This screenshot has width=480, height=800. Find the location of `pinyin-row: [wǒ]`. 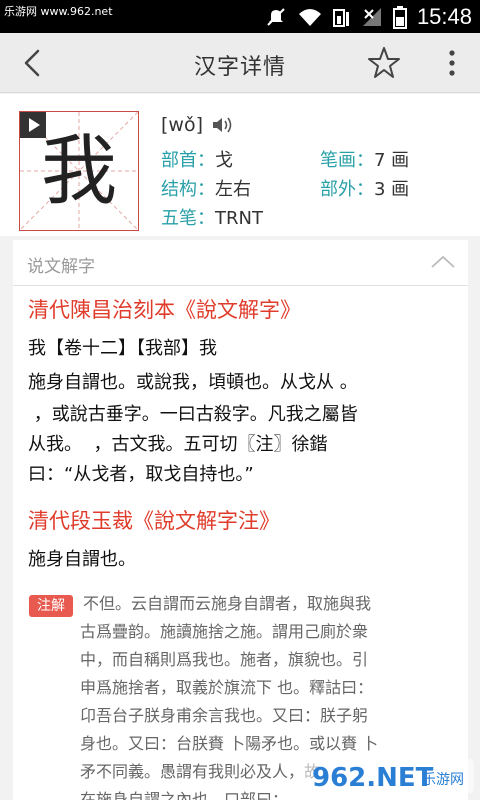

pinyin-row: [wǒ] is located at coordinates (198, 125).